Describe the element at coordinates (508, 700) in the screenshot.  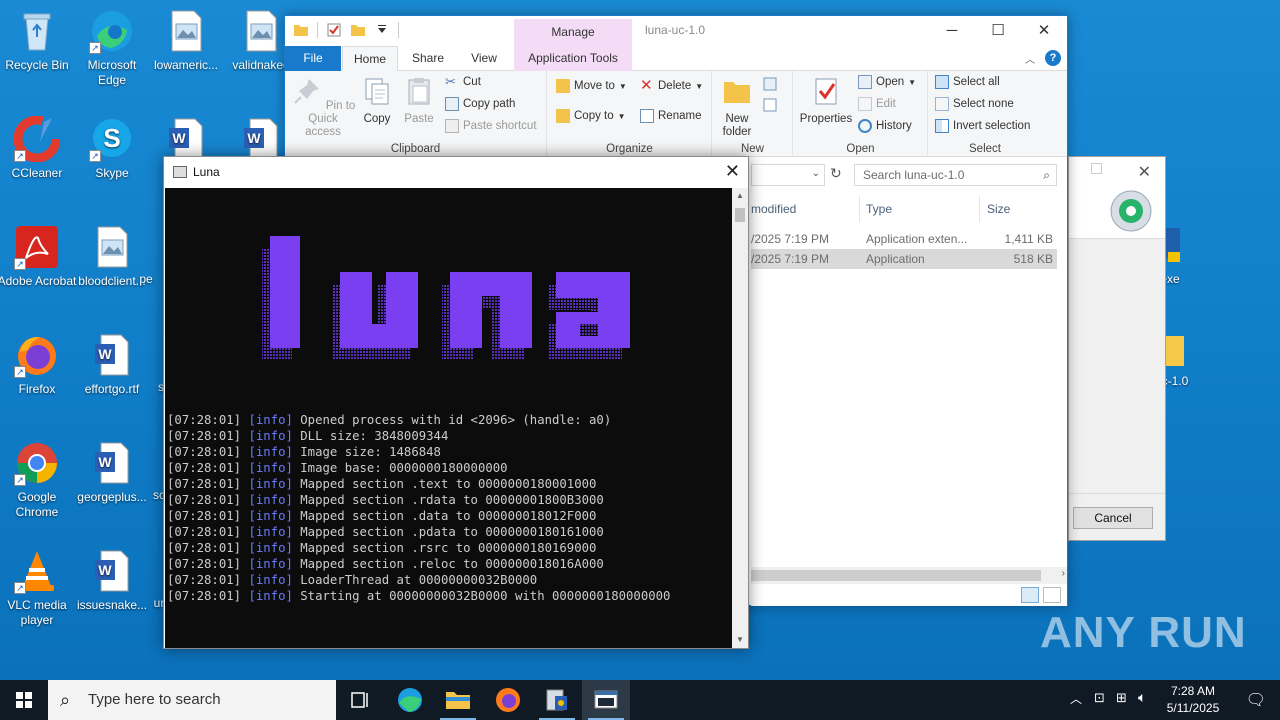
I see `taskbar-firefox` at that location.